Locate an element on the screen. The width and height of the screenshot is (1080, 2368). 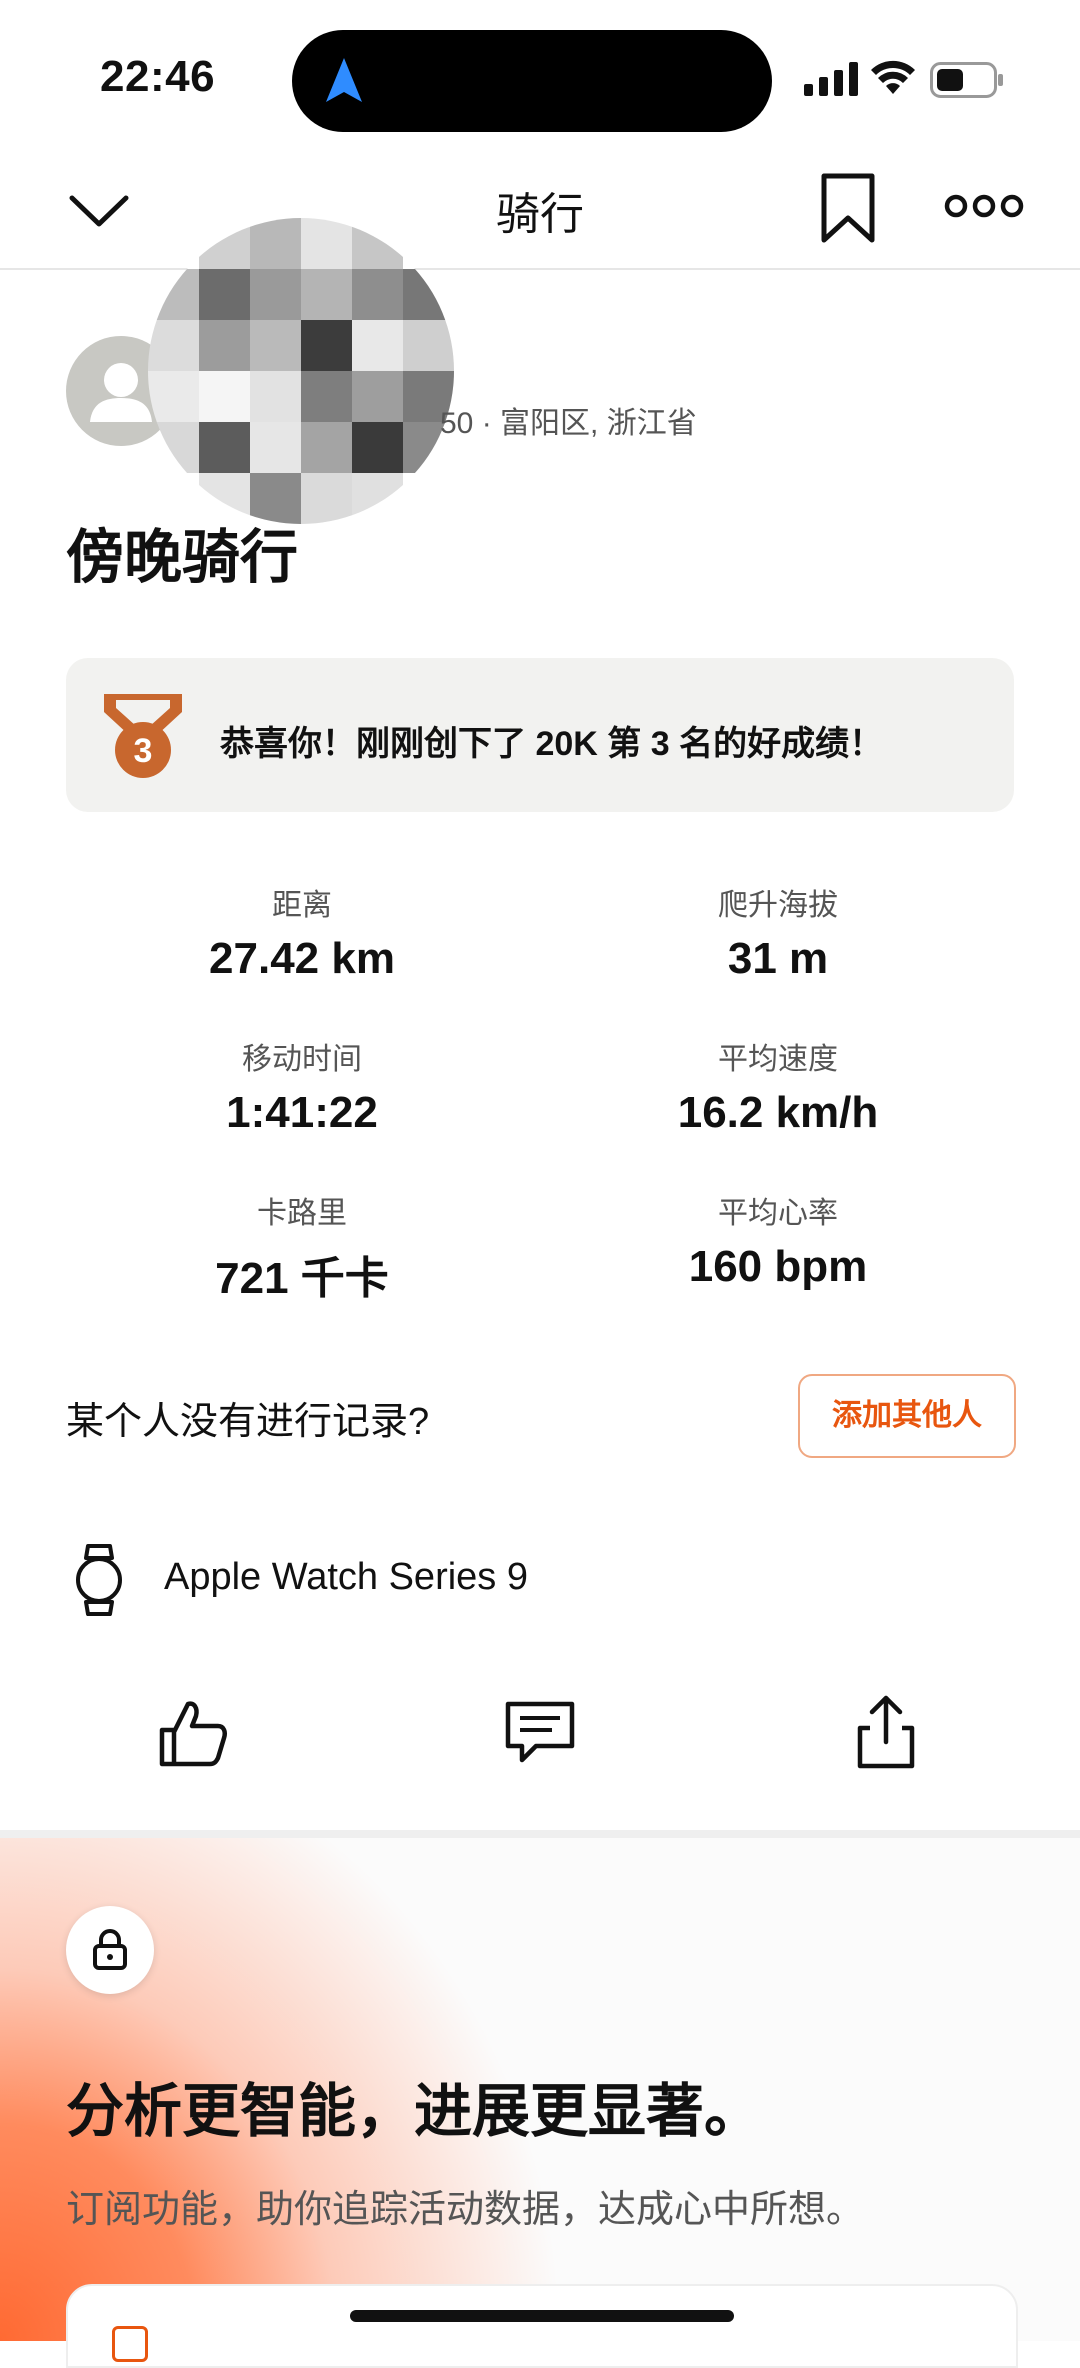
stat-label: 爬升海拔 is located at coordinates (778, 905).